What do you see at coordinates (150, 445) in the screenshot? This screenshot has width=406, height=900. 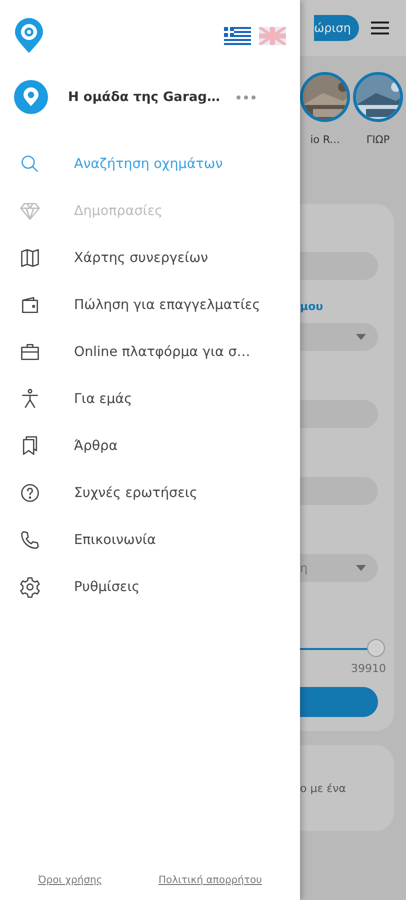 I see `menu-item: Άρθρα` at bounding box center [150, 445].